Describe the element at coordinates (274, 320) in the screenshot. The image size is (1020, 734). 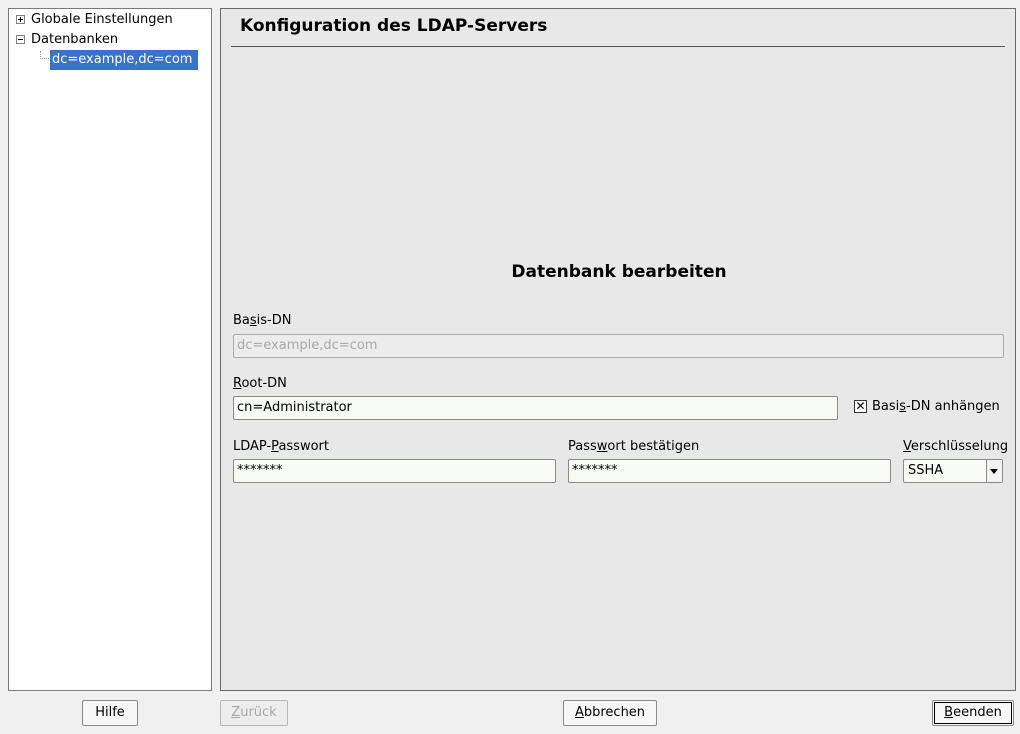
I see `label-text: is-DN` at that location.